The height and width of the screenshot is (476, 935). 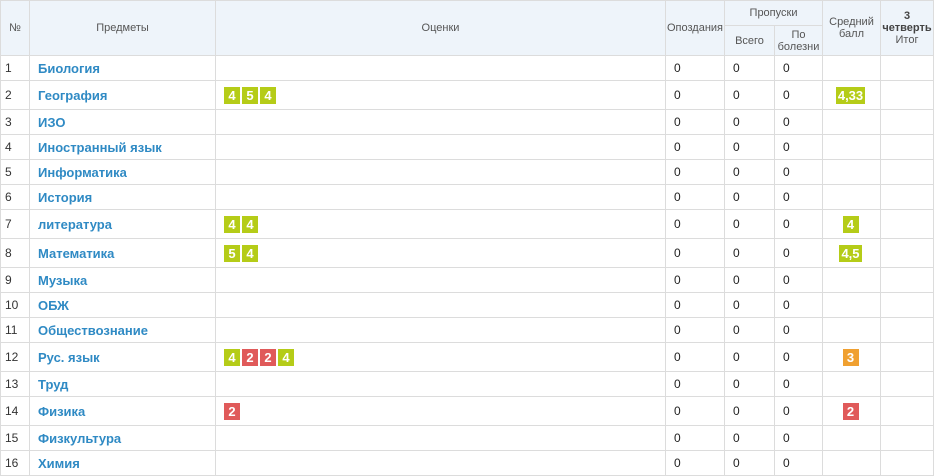 I want to click on header-num: №, so click(x=15, y=28).